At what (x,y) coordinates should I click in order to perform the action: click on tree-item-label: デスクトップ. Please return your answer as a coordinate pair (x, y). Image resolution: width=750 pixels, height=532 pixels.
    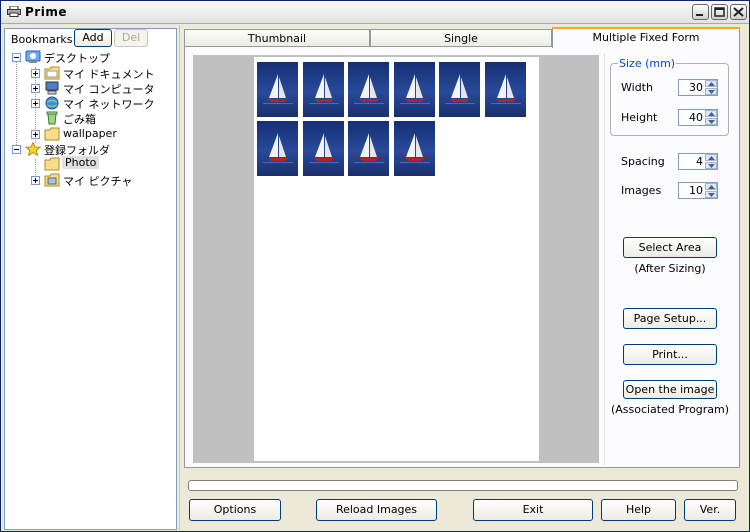
    Looking at the image, I should click on (77, 58).